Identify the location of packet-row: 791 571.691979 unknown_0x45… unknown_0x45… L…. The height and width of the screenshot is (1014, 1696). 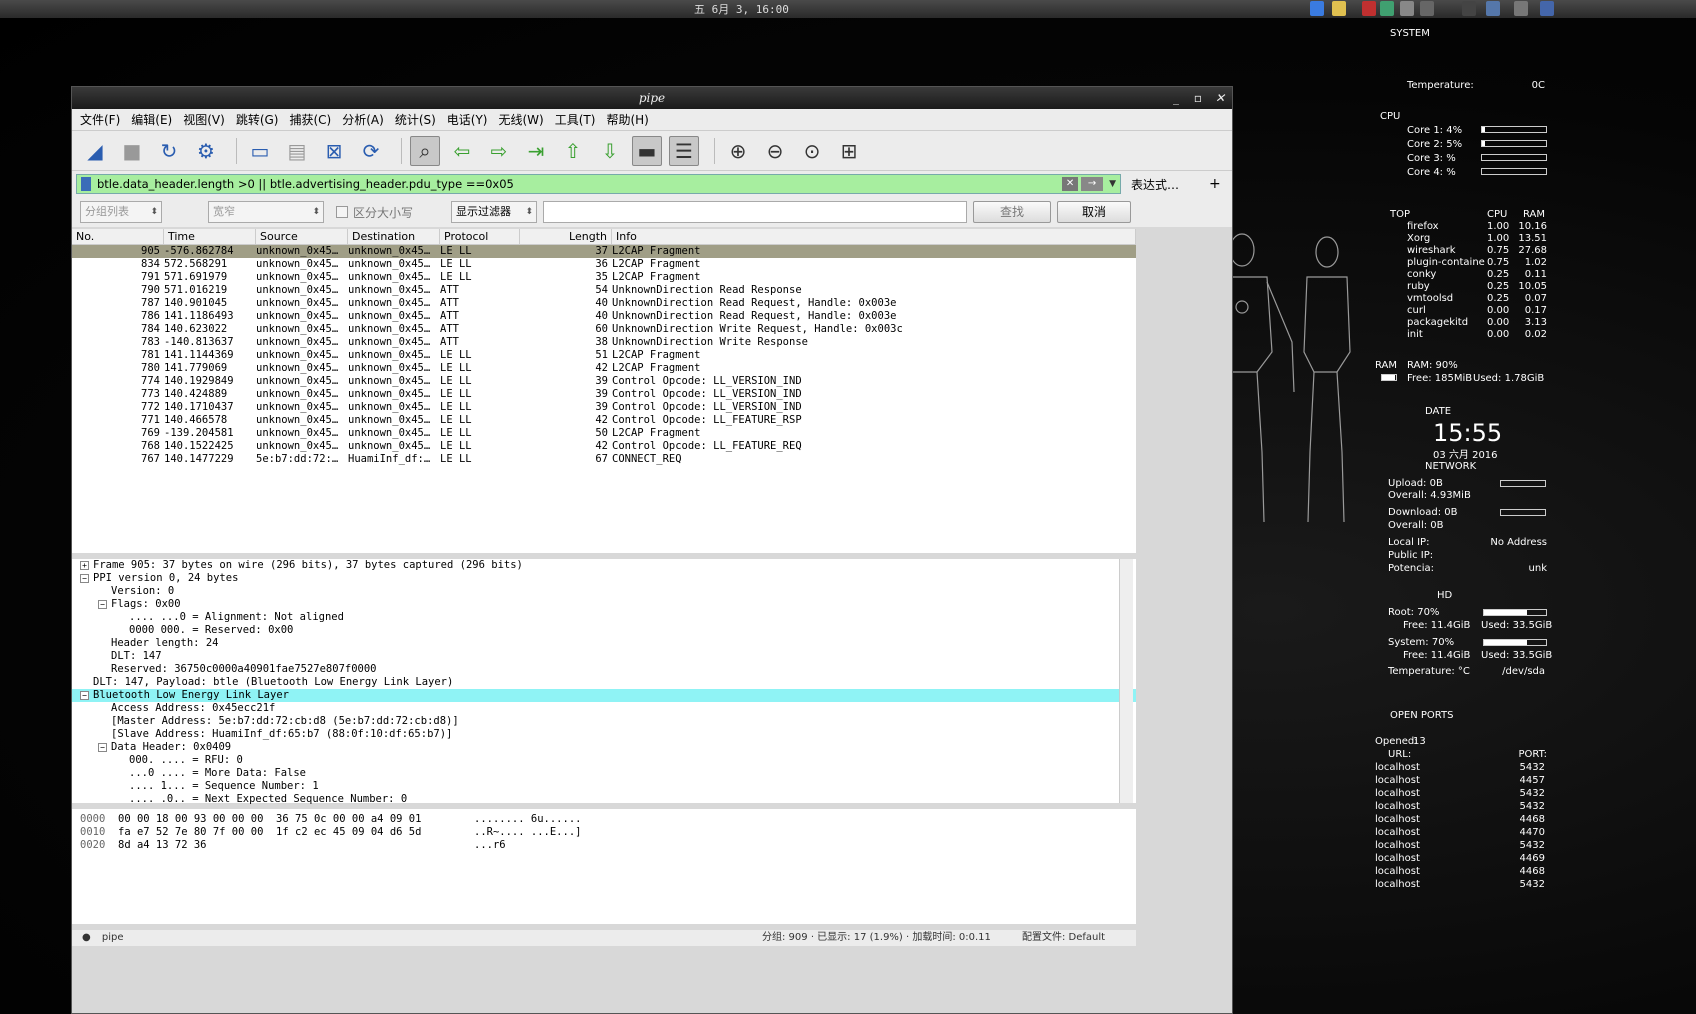
(604, 277).